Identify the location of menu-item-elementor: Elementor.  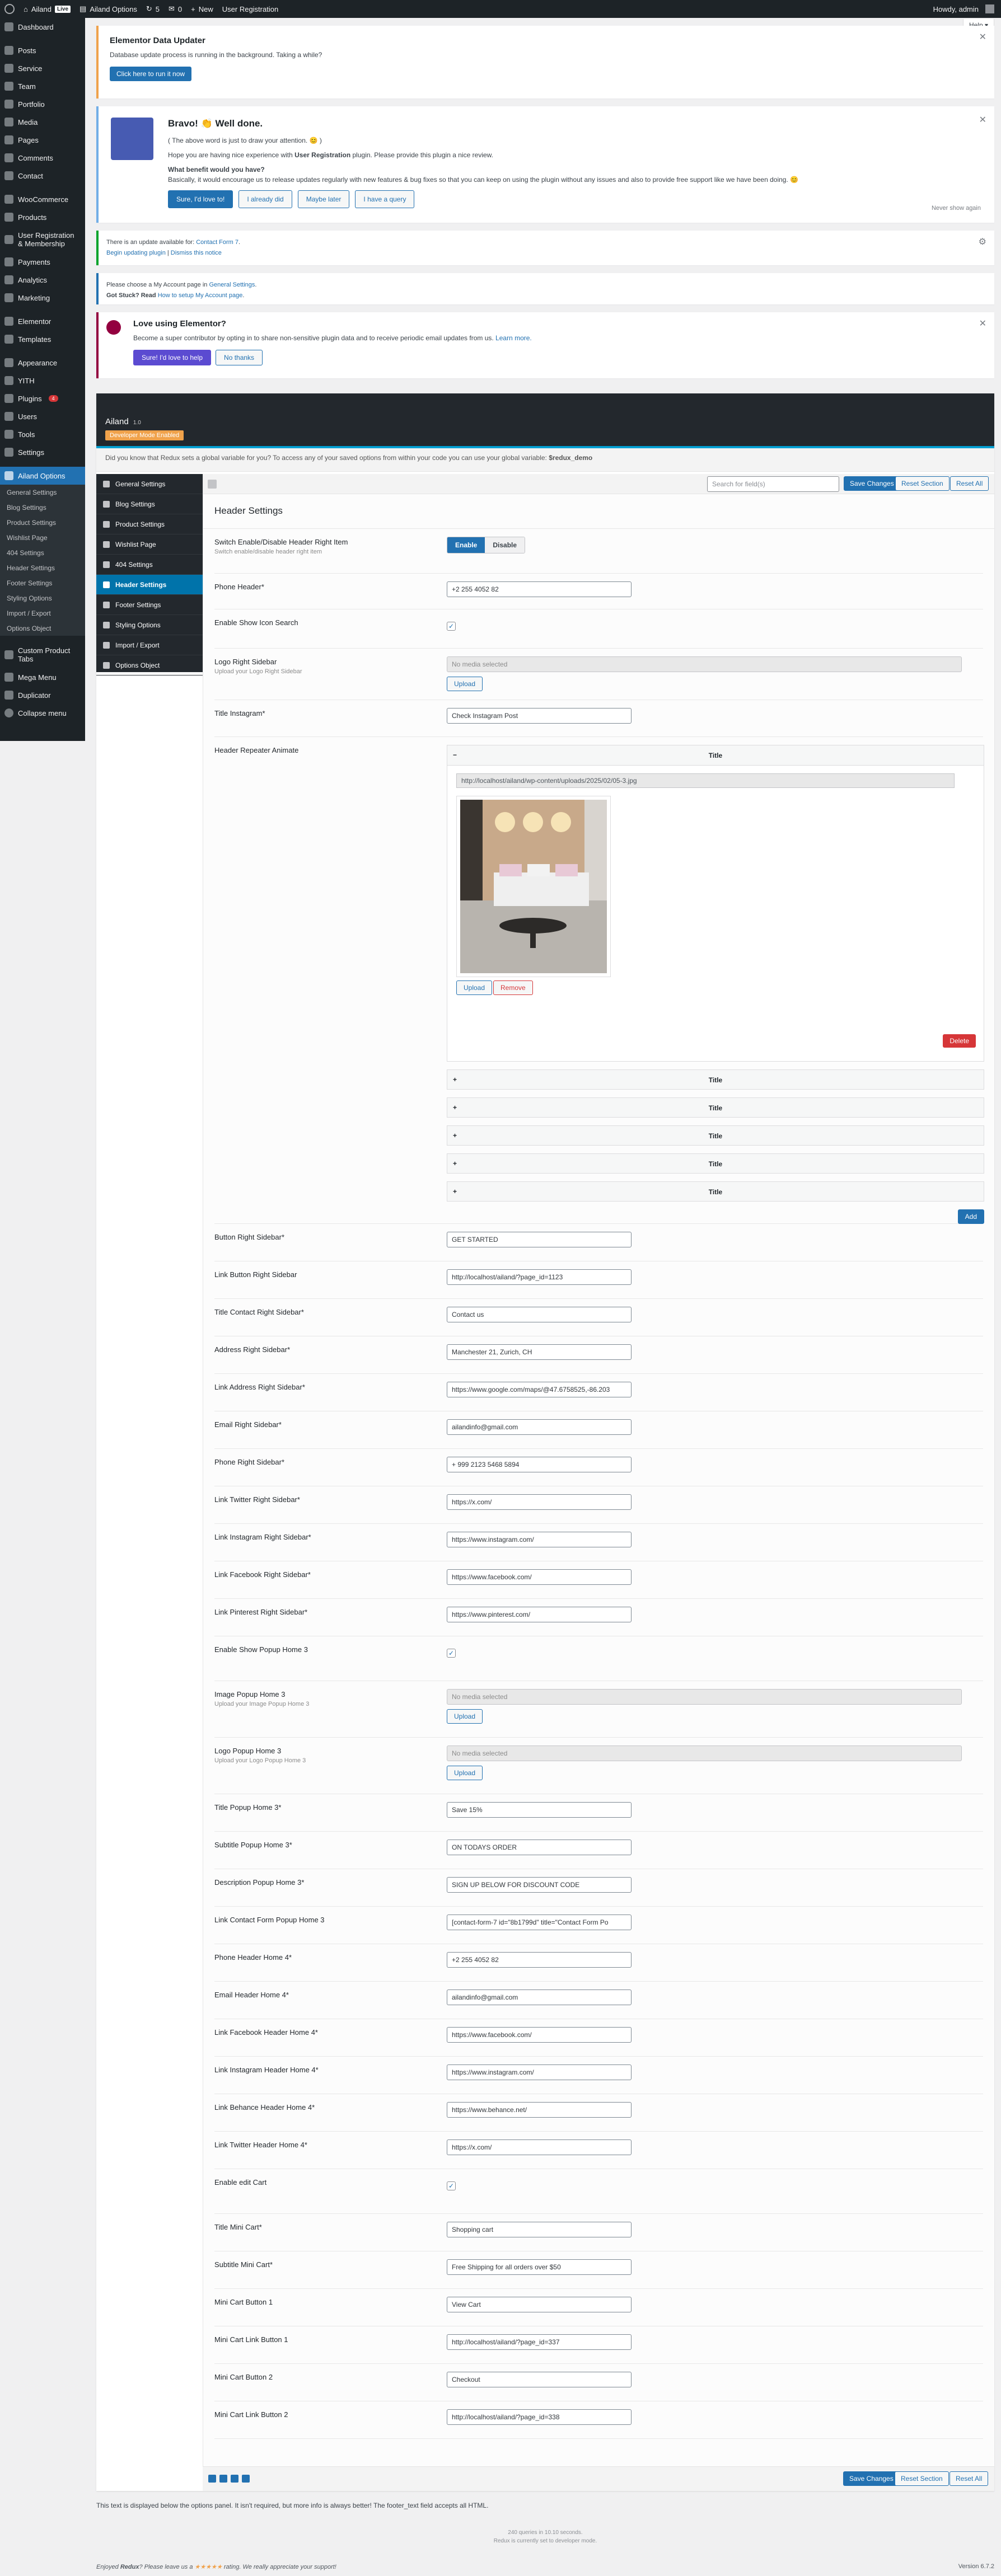
(42, 321).